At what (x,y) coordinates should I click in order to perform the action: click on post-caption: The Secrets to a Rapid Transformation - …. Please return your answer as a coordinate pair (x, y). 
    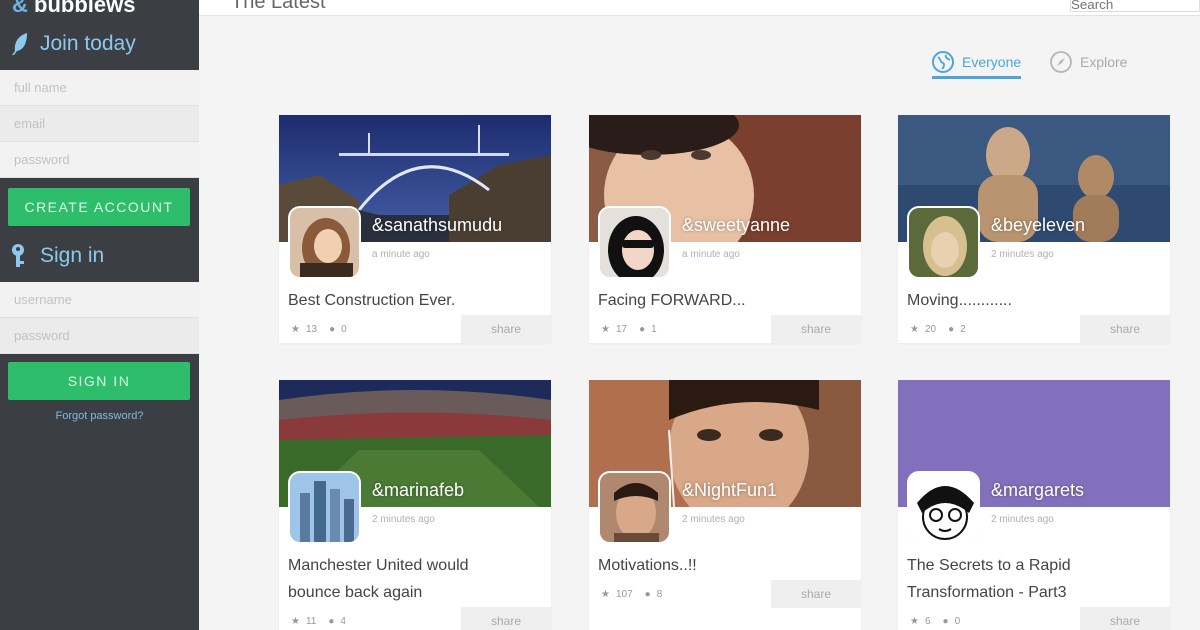
    Looking at the image, I should click on (1034, 579).